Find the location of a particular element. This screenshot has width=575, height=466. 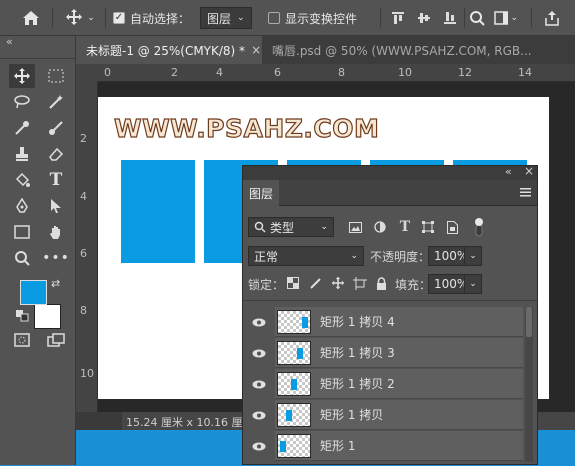

lock-all-icon is located at coordinates (381, 283).